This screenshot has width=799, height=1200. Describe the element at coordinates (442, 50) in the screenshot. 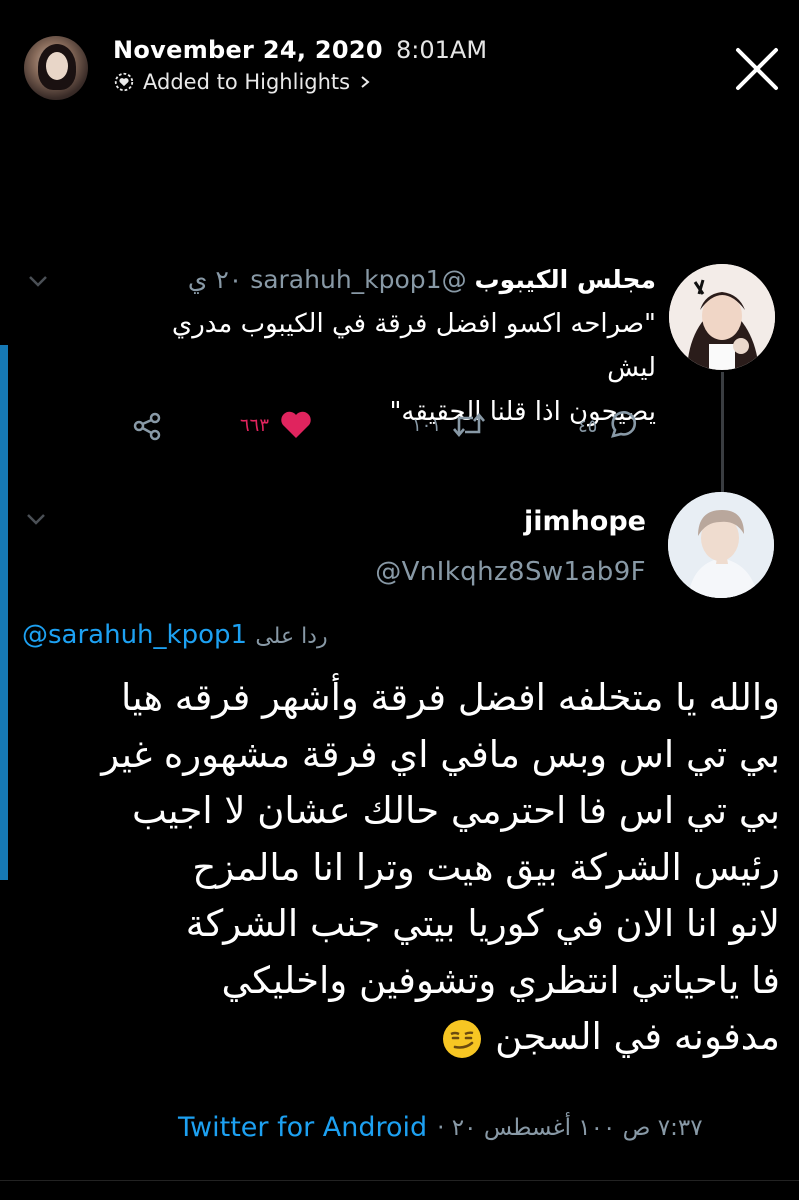

I see `story-time: 8:01AM` at that location.